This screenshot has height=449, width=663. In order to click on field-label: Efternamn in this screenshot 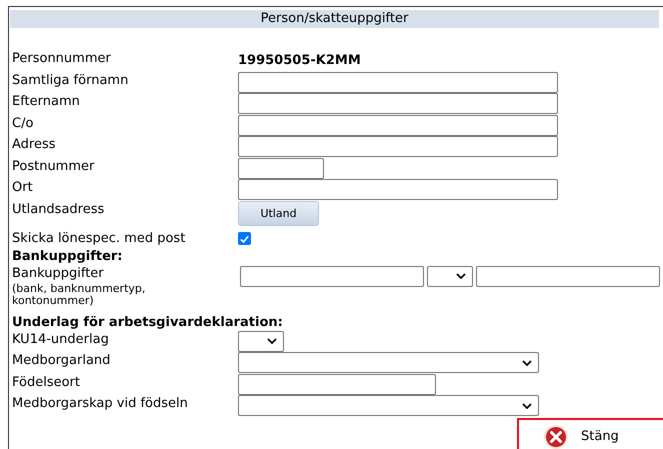, I will do `click(46, 102)`.